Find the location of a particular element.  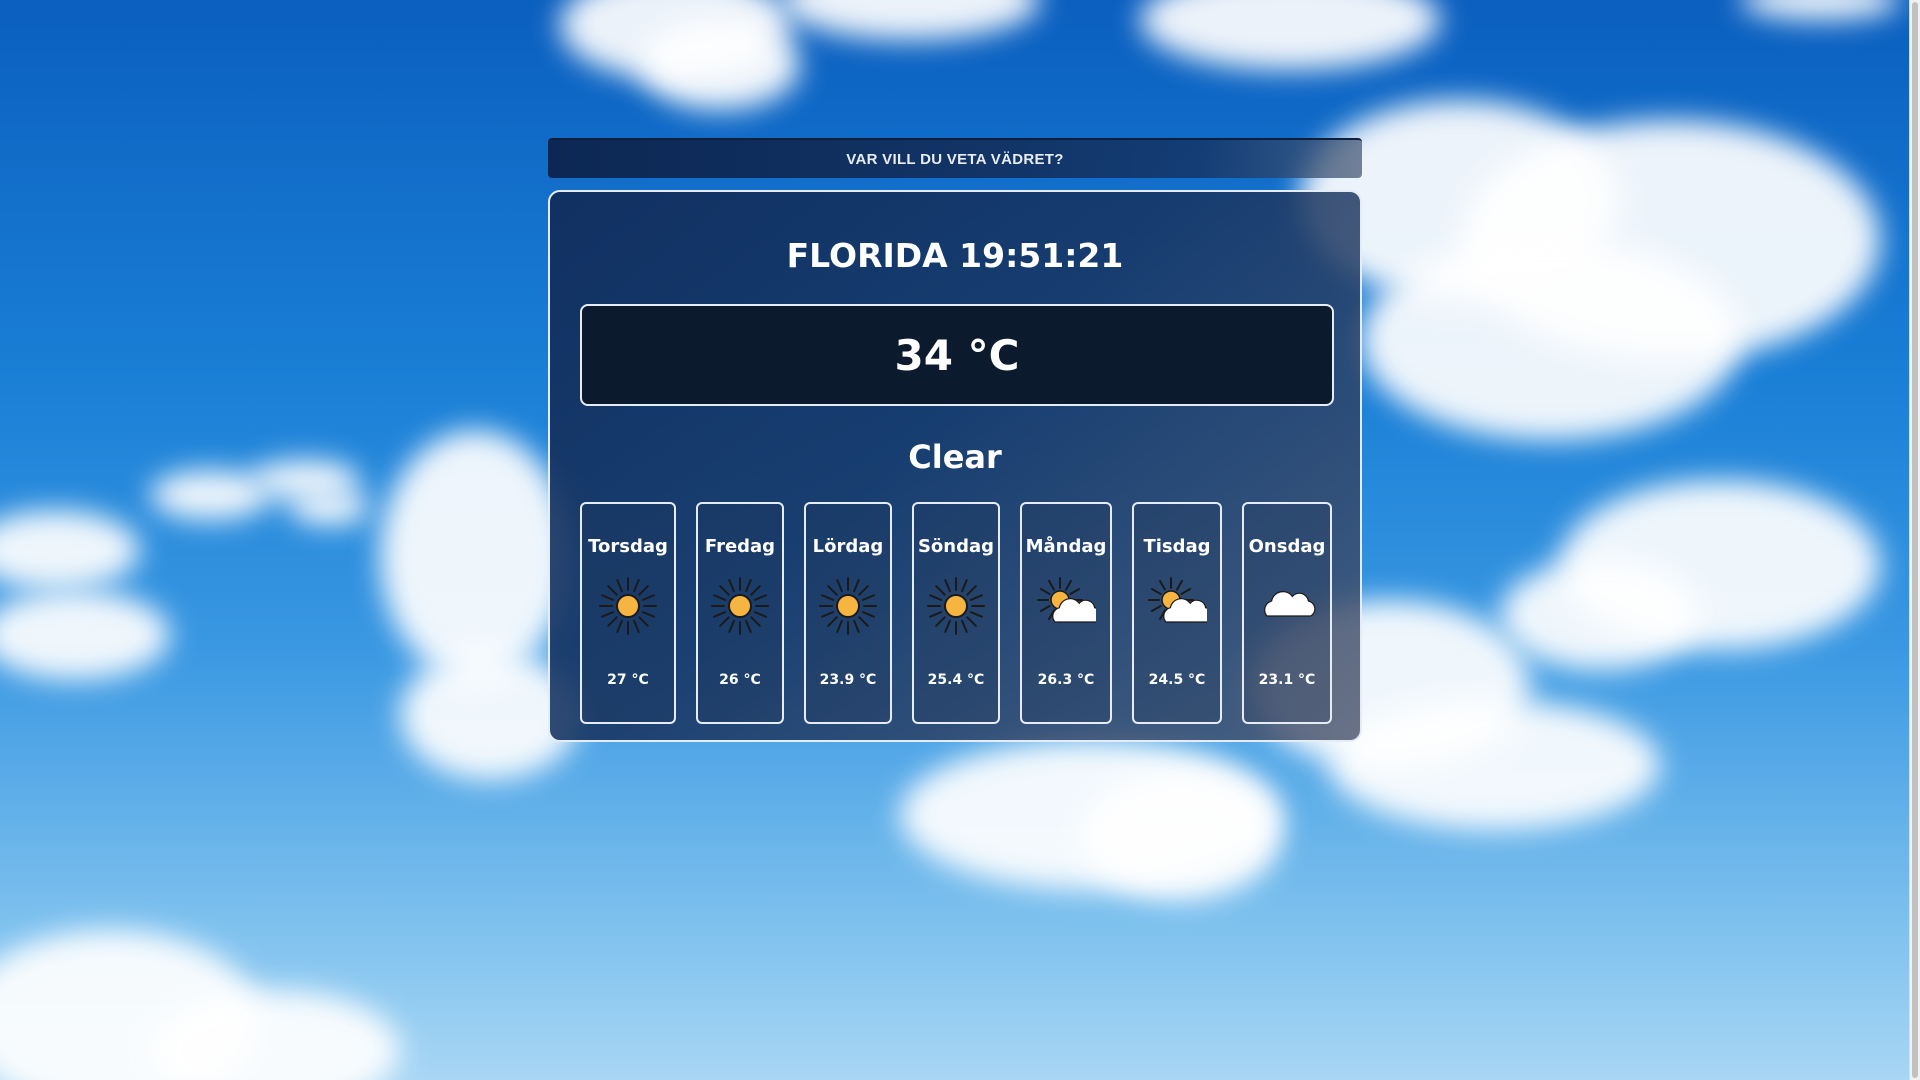

current-temperature: 34 °C is located at coordinates (957, 355).